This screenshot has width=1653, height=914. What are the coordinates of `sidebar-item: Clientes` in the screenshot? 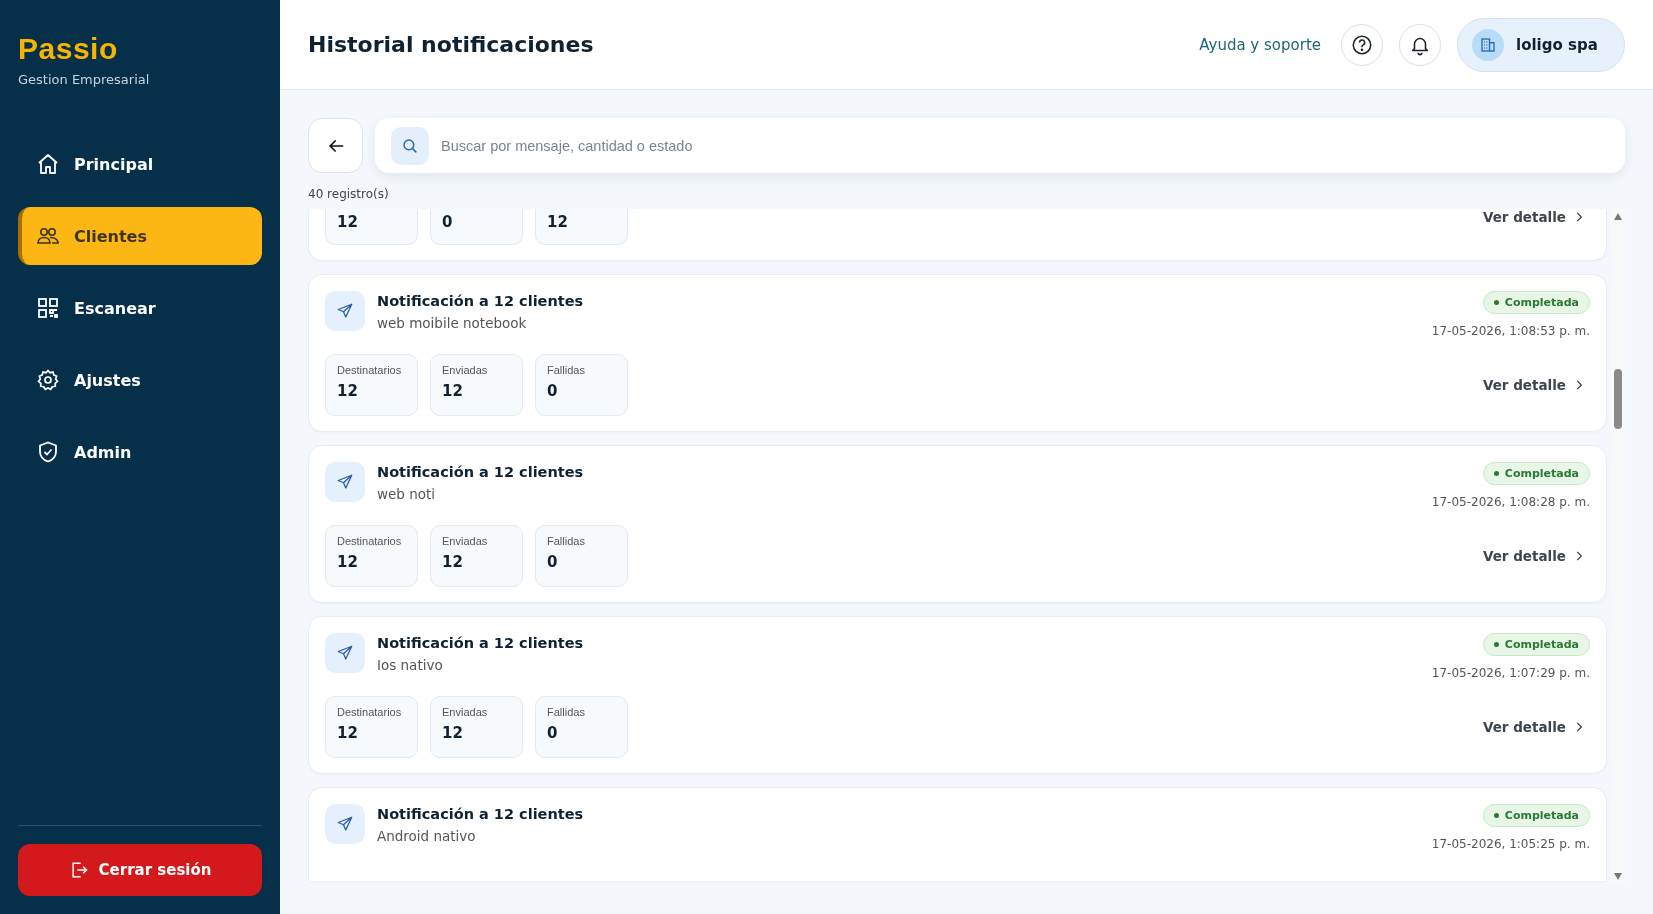 It's located at (140, 236).